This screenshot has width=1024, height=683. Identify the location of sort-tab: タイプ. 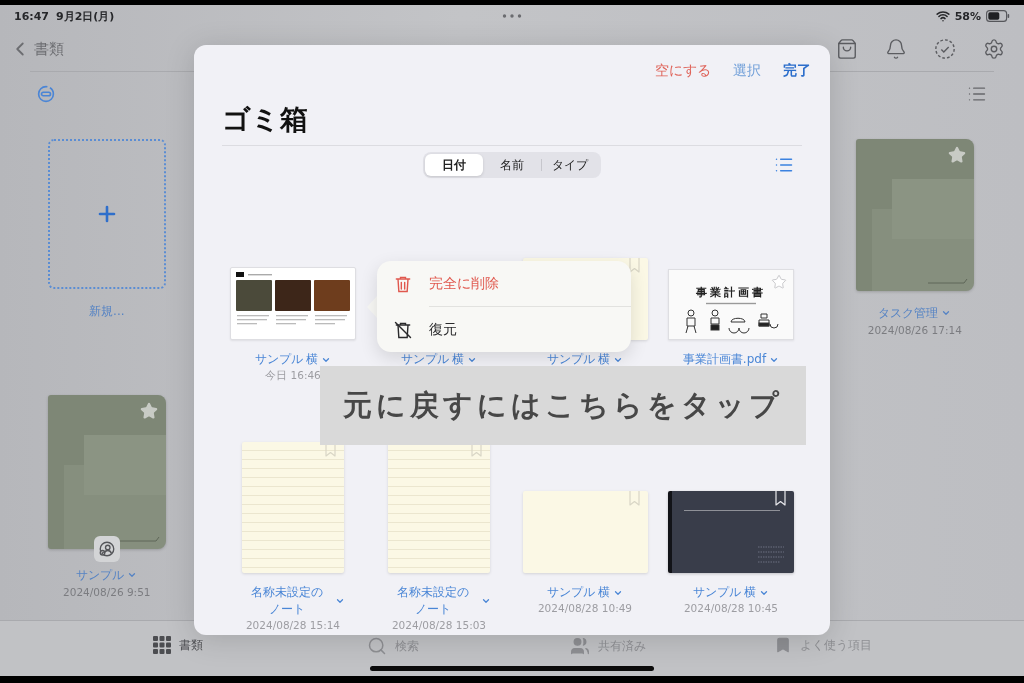
(570, 165).